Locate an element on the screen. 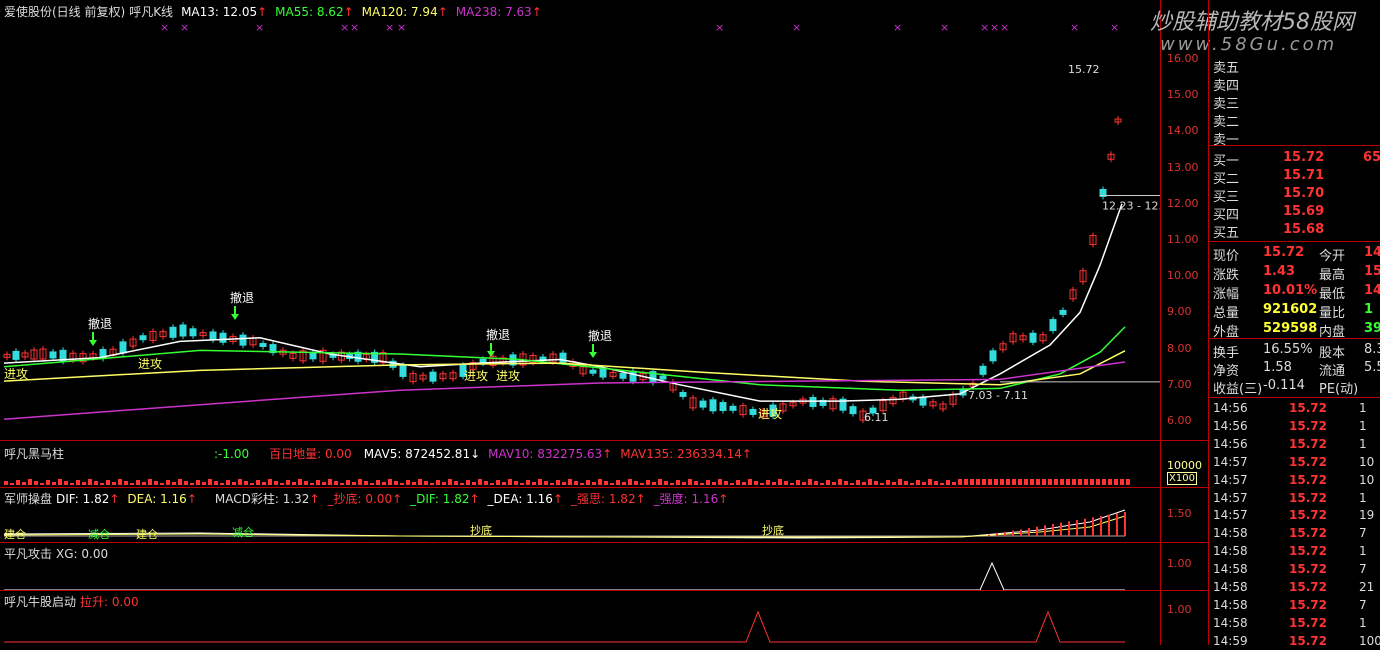 This screenshot has width=1380, height=650. ask-row: 卖一 is located at coordinates (1294, 138).